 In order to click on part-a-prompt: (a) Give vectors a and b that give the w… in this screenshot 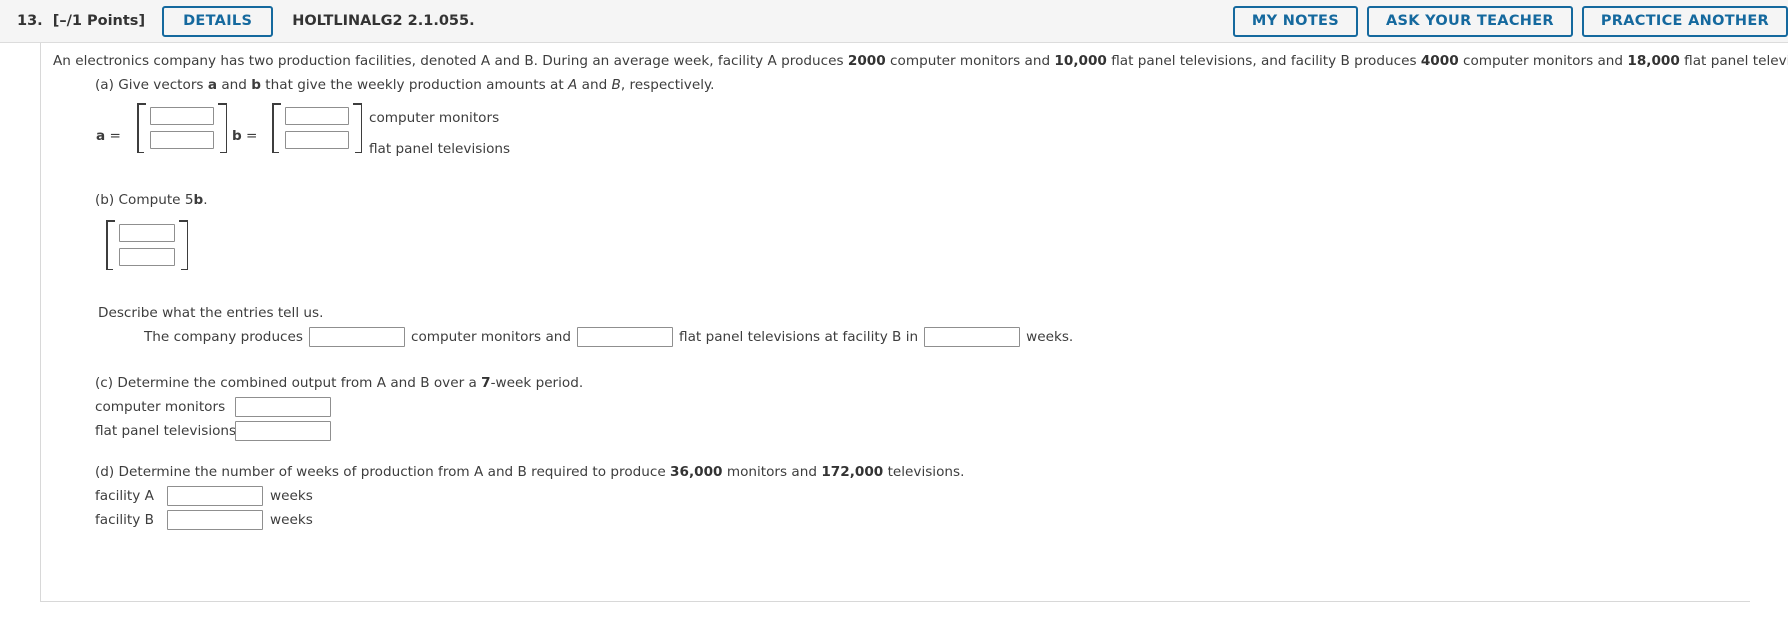, I will do `click(404, 85)`.